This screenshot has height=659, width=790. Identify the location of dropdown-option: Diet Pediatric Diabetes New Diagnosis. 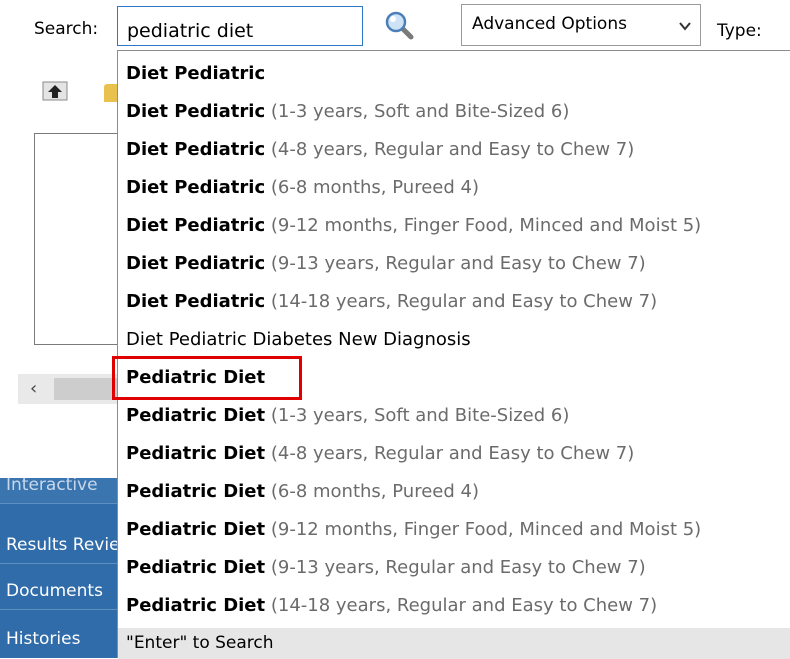
(298, 340).